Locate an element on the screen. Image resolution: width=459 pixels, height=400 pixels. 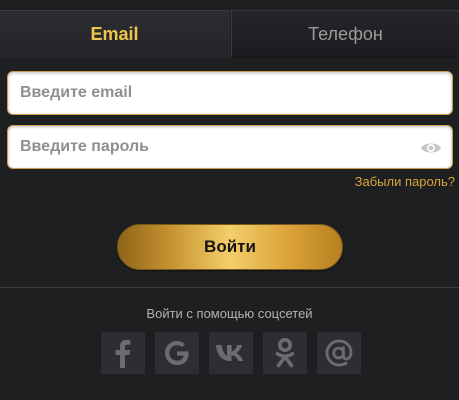
password-field-wrapper is located at coordinates (230, 147).